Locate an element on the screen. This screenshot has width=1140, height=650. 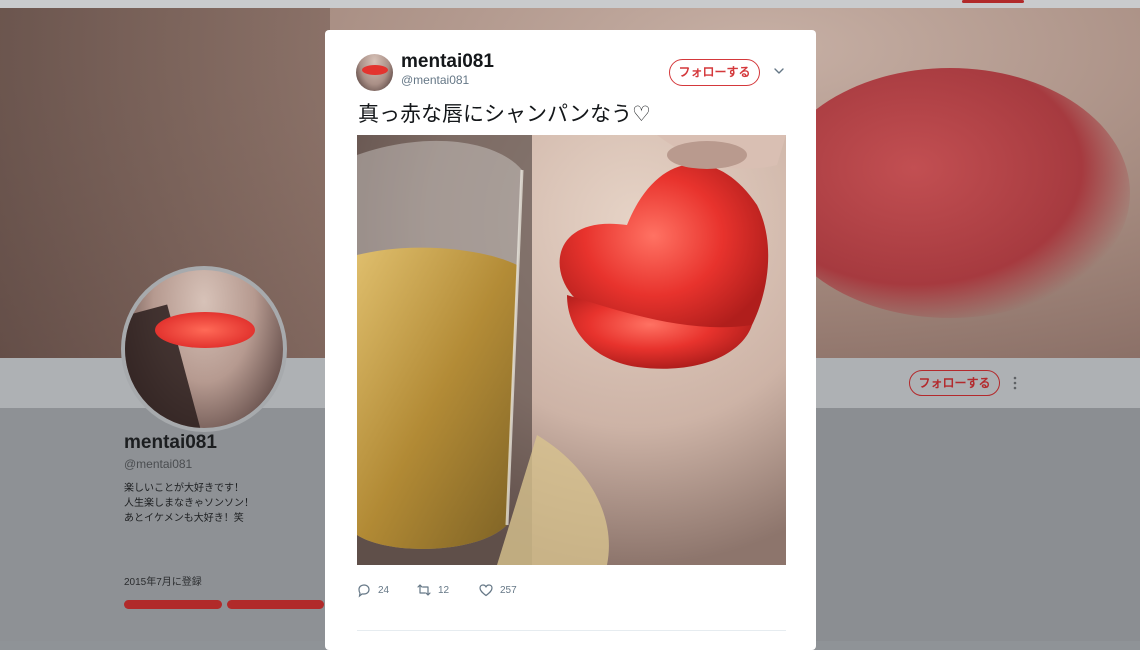
profile-joined-date: 2015年7月に登録 is located at coordinates (163, 582).